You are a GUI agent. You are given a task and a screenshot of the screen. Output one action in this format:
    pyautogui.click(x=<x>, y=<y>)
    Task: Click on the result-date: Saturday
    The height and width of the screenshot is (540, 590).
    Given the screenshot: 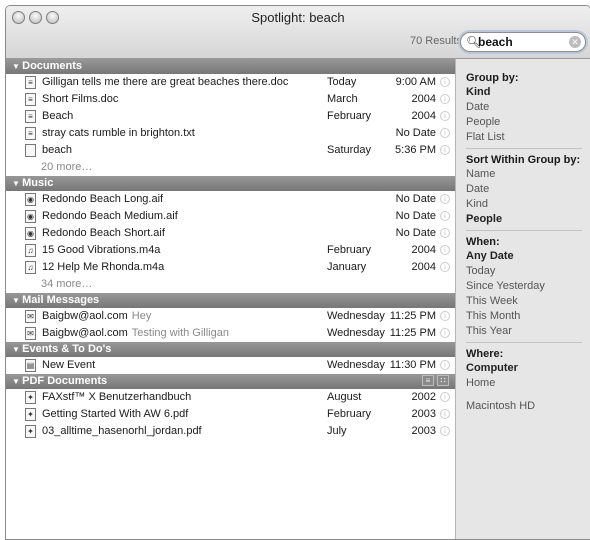 What is the action you would take?
    pyautogui.click(x=349, y=150)
    